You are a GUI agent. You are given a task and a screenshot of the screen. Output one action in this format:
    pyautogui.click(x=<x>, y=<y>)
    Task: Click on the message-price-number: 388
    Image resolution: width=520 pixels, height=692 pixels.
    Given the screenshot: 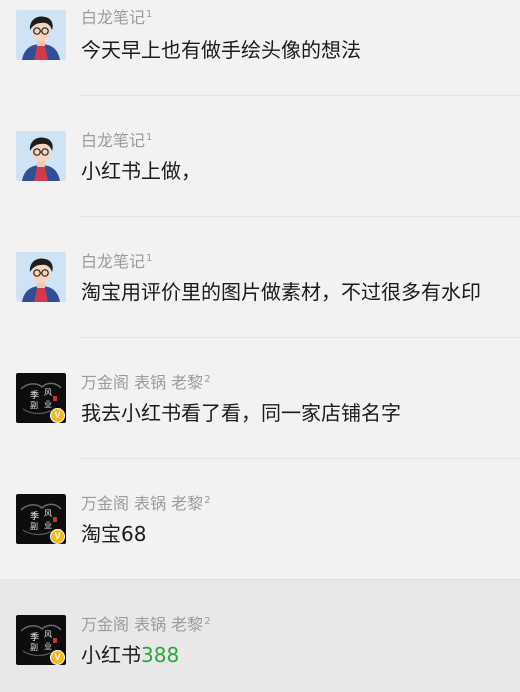 What is the action you would take?
    pyautogui.click(x=160, y=655)
    